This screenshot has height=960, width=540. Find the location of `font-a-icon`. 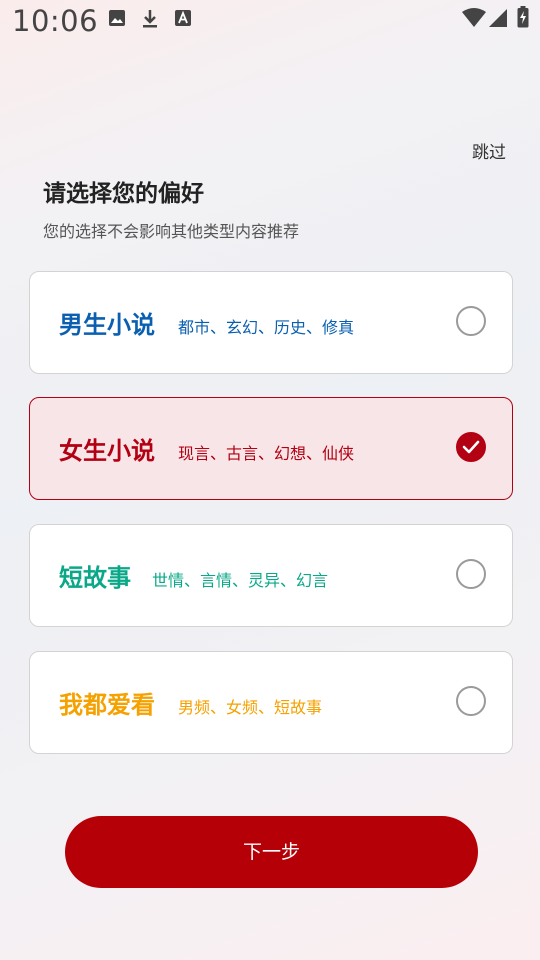

font-a-icon is located at coordinates (183, 20).